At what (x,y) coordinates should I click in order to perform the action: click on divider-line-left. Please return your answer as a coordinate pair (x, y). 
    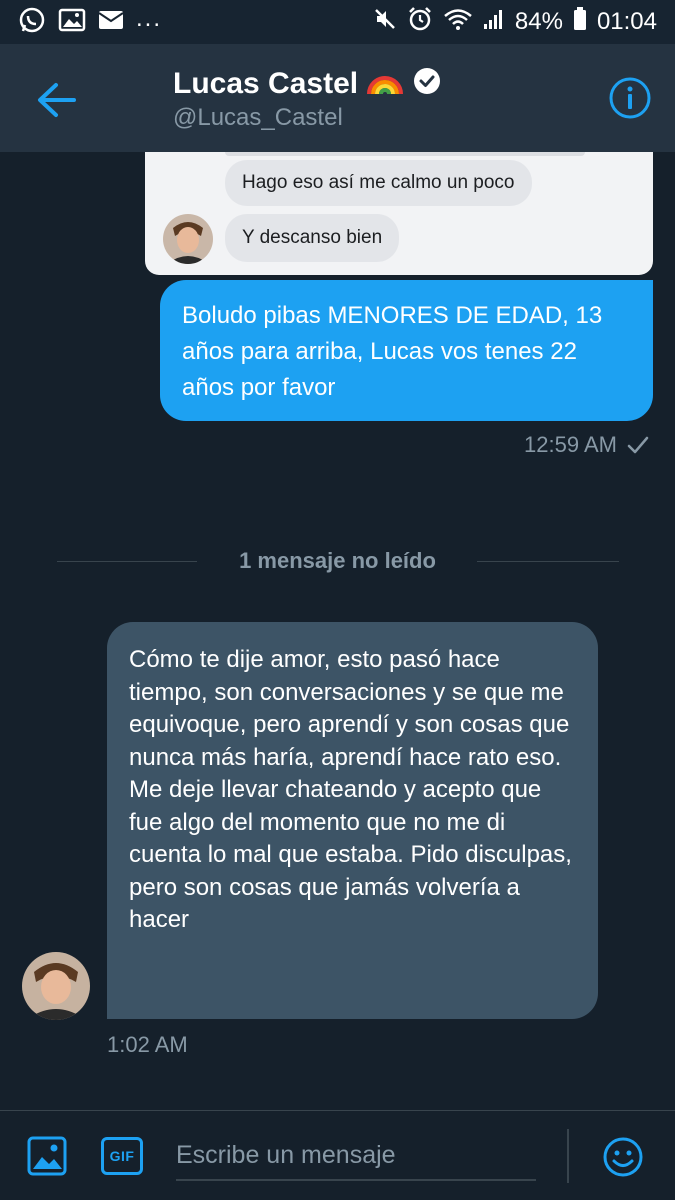
    Looking at the image, I should click on (127, 561).